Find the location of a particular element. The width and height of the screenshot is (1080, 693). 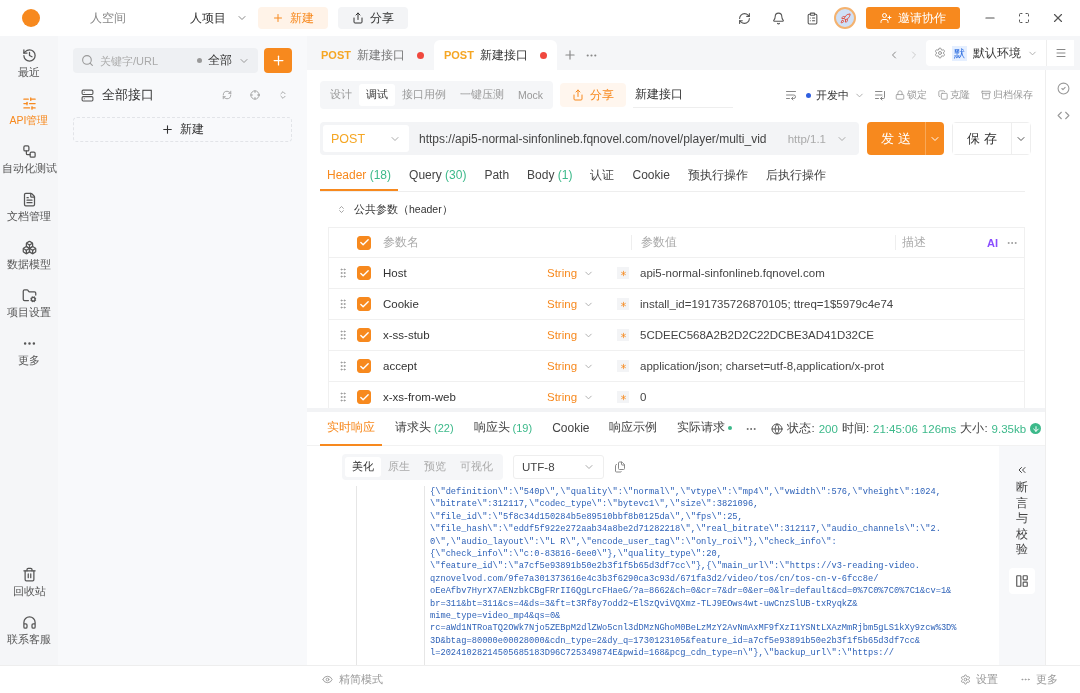

save-options-button is located at coordinates (1020, 138).